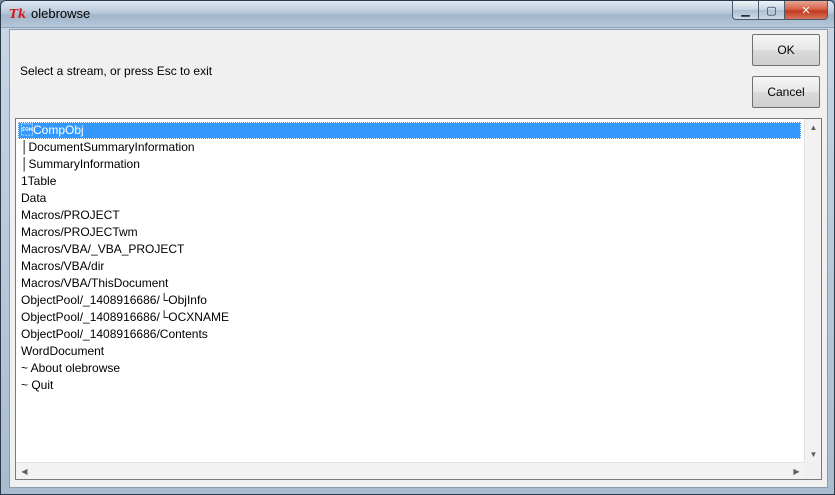  What do you see at coordinates (409, 300) in the screenshot?
I see `list-item: ObjectPool/_1408916686/└ObjInfo` at bounding box center [409, 300].